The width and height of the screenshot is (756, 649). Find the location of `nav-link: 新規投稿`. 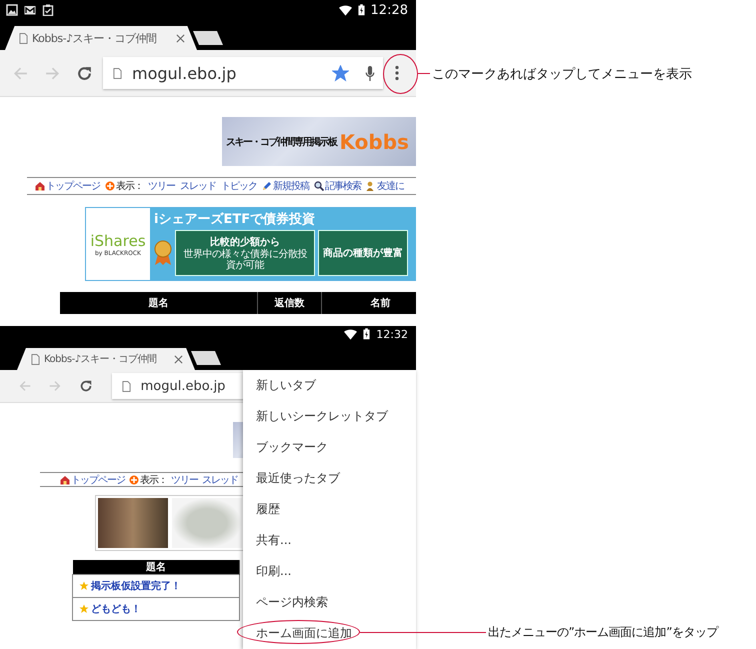

nav-link: 新規投稿 is located at coordinates (291, 186).